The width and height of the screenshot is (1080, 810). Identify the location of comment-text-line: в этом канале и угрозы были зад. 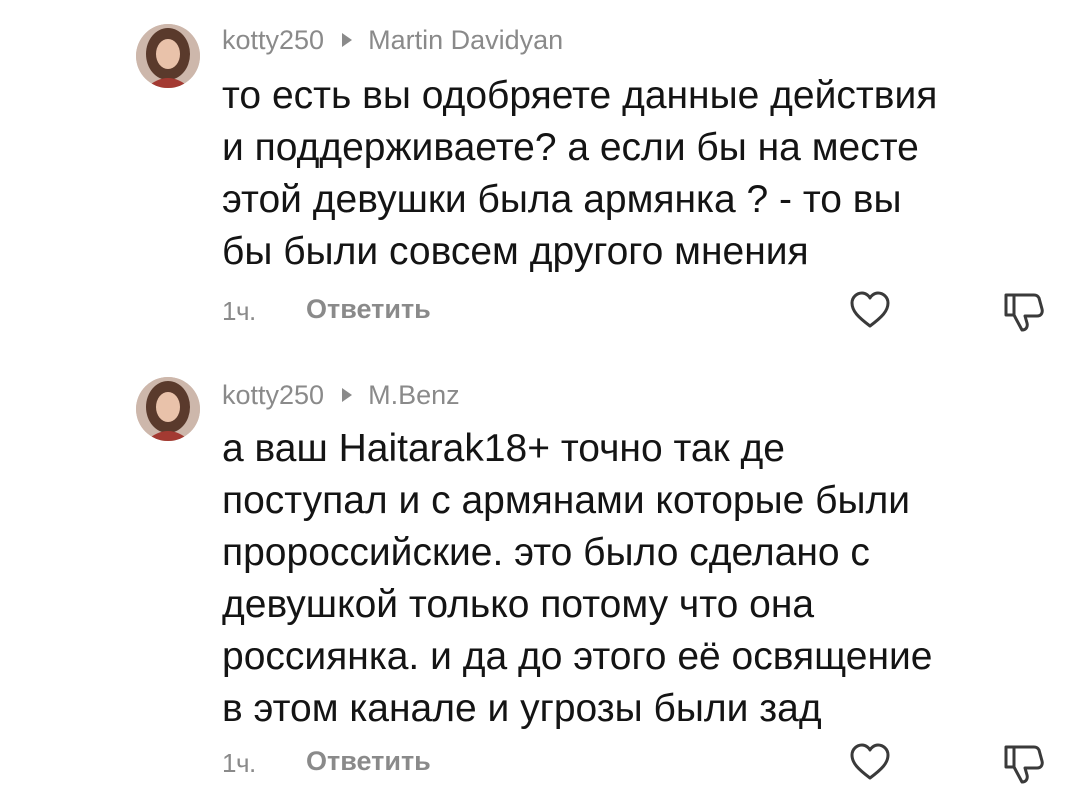
(522, 708).